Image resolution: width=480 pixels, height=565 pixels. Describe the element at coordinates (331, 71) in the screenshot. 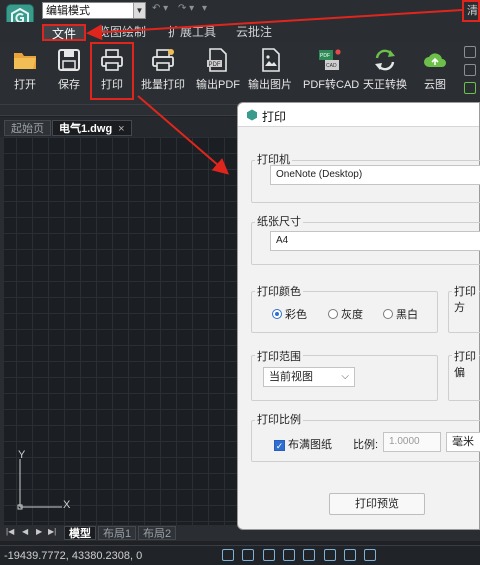

I see `pdf-to-cad-button: PDF CAD PDF转CAD` at that location.